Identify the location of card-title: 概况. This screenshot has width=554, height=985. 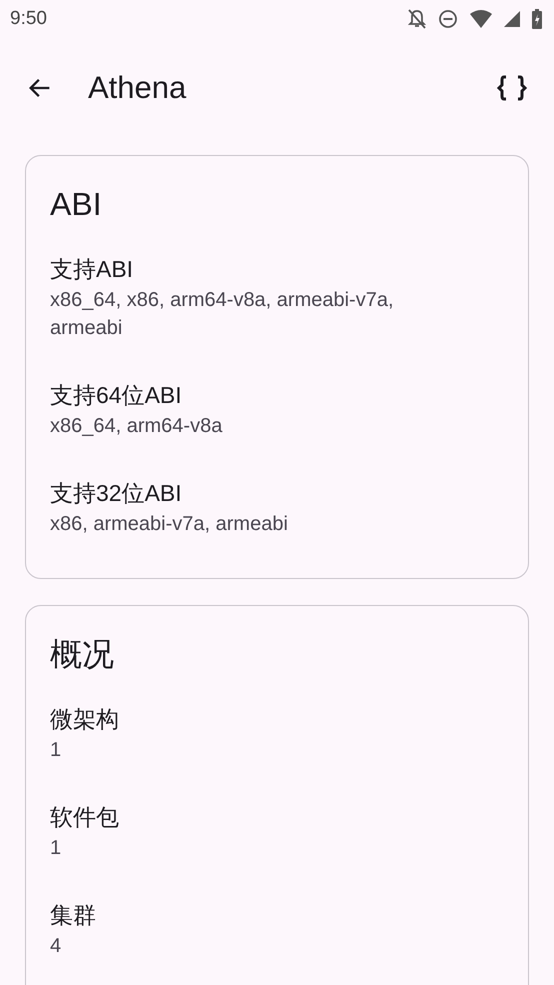
(82, 654).